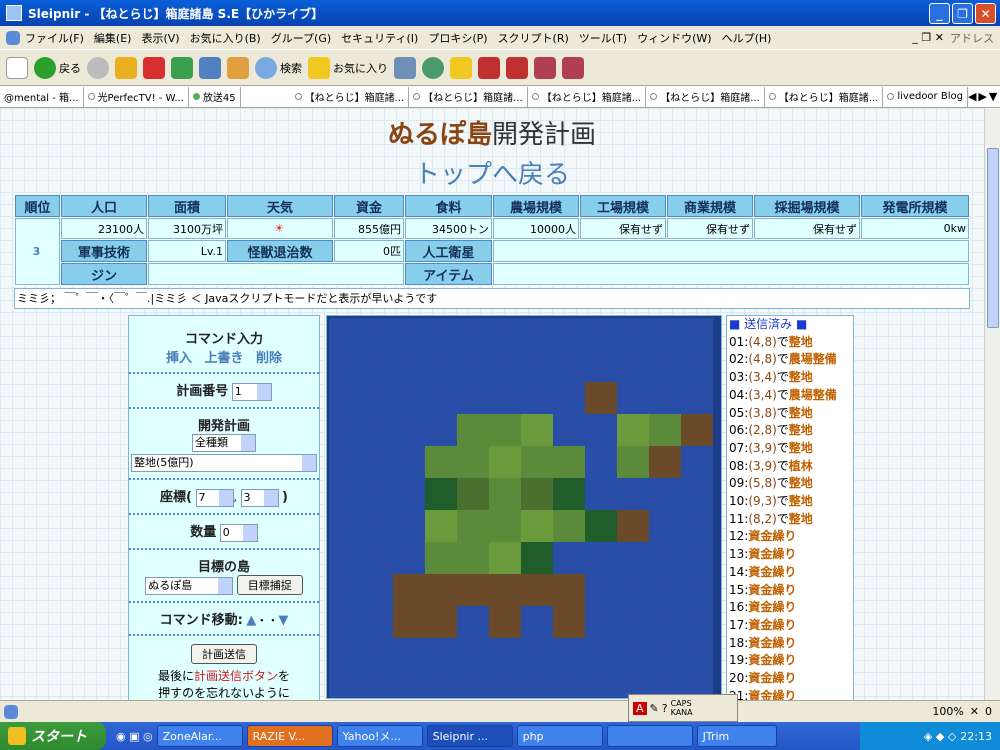 This screenshot has height=750, width=1000. Describe the element at coordinates (683, 708) in the screenshot. I see `ime-bar: A ✎ ? CAPS KANA` at that location.